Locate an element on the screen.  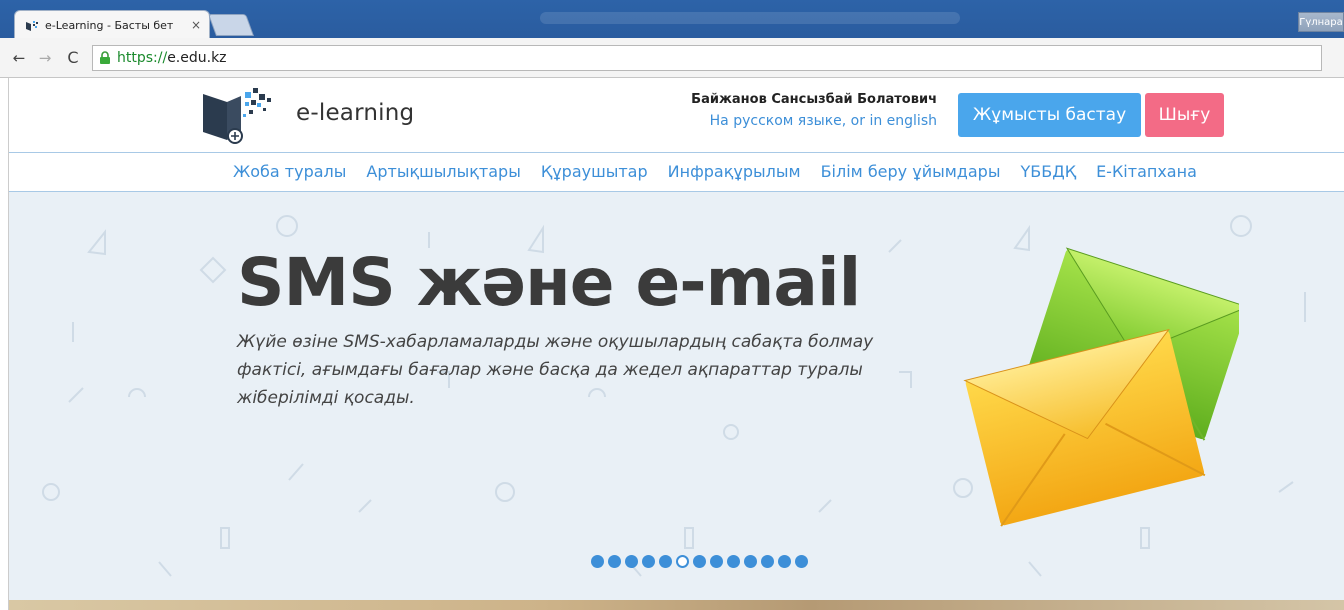
elearning-favicon-icon is located at coordinates (32, 26).